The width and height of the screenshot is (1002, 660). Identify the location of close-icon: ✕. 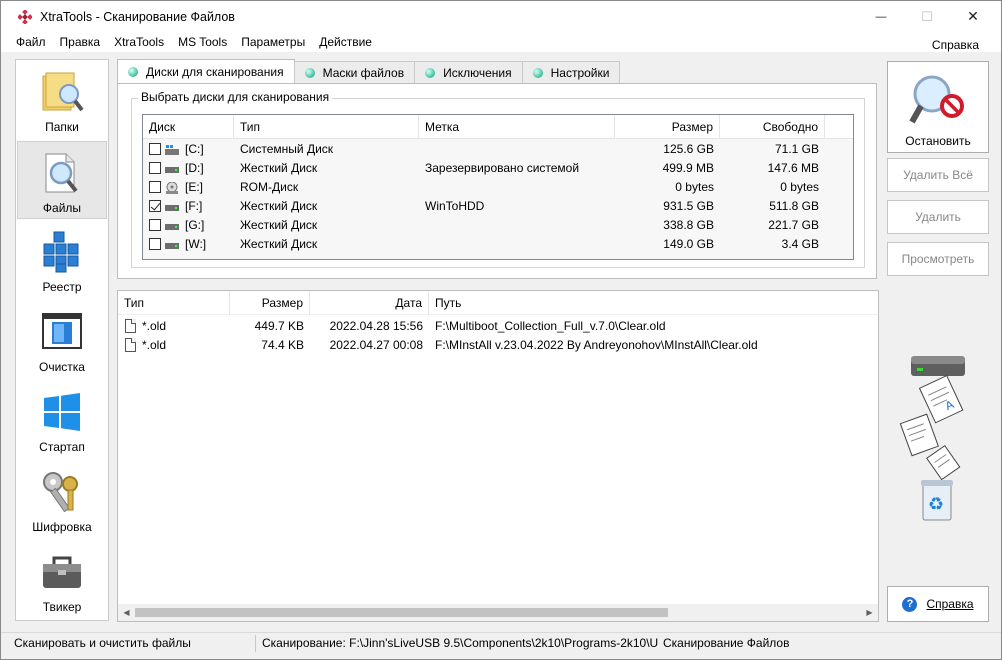
(973, 16).